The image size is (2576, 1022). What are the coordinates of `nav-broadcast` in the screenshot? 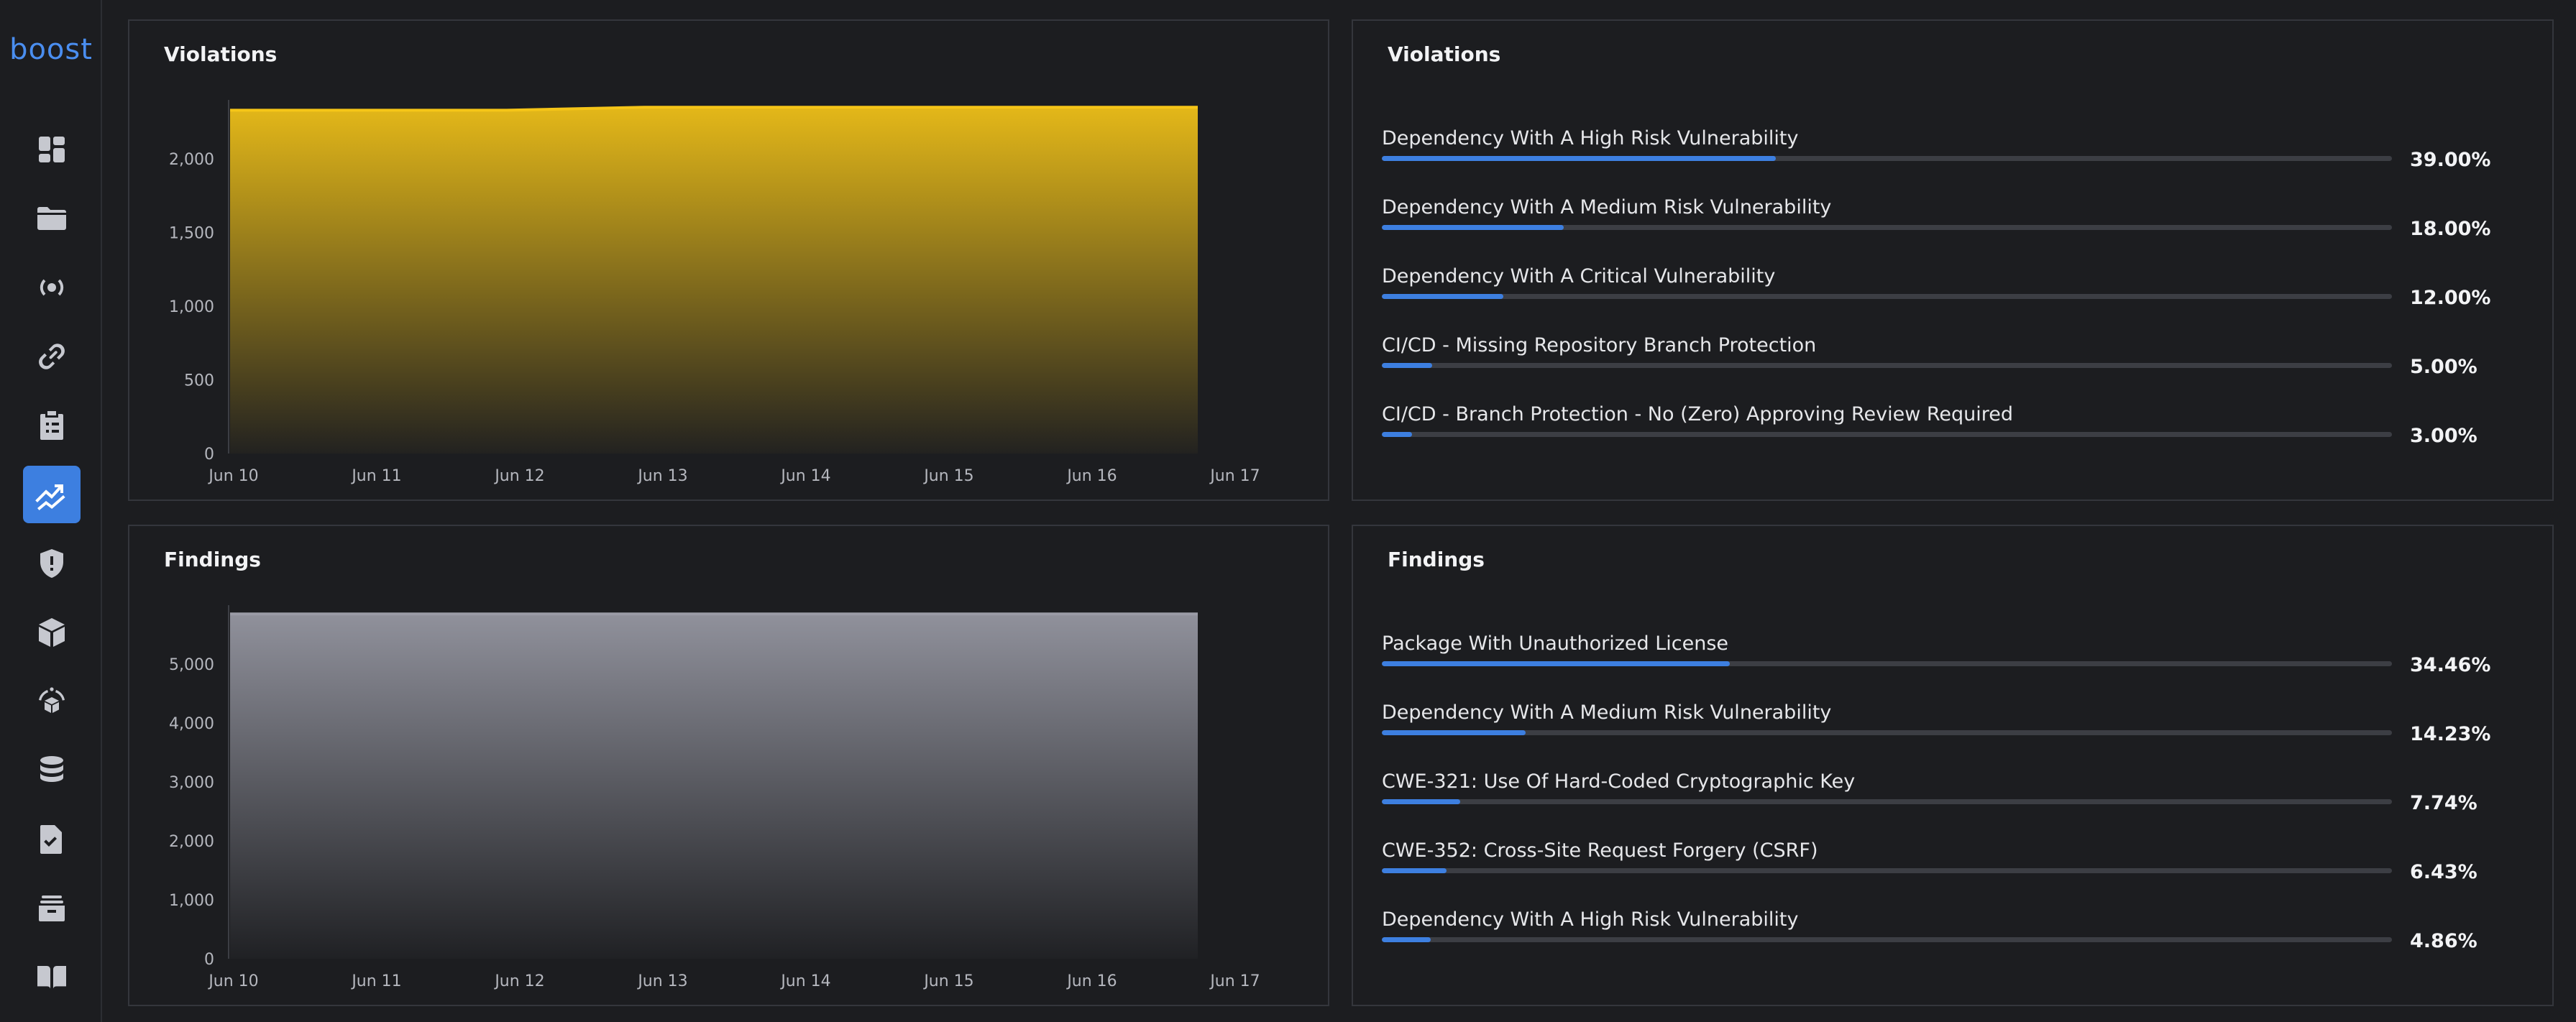 It's located at (52, 287).